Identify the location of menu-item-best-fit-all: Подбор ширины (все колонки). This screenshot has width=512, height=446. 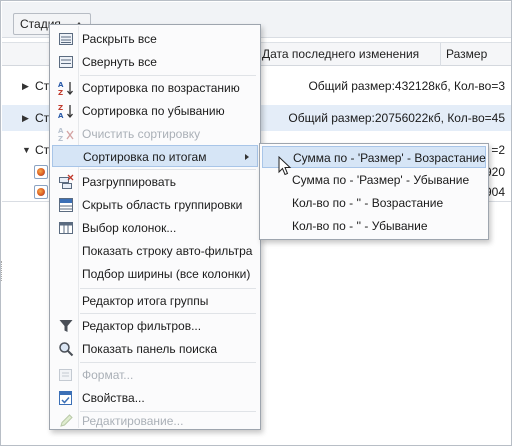
(155, 274).